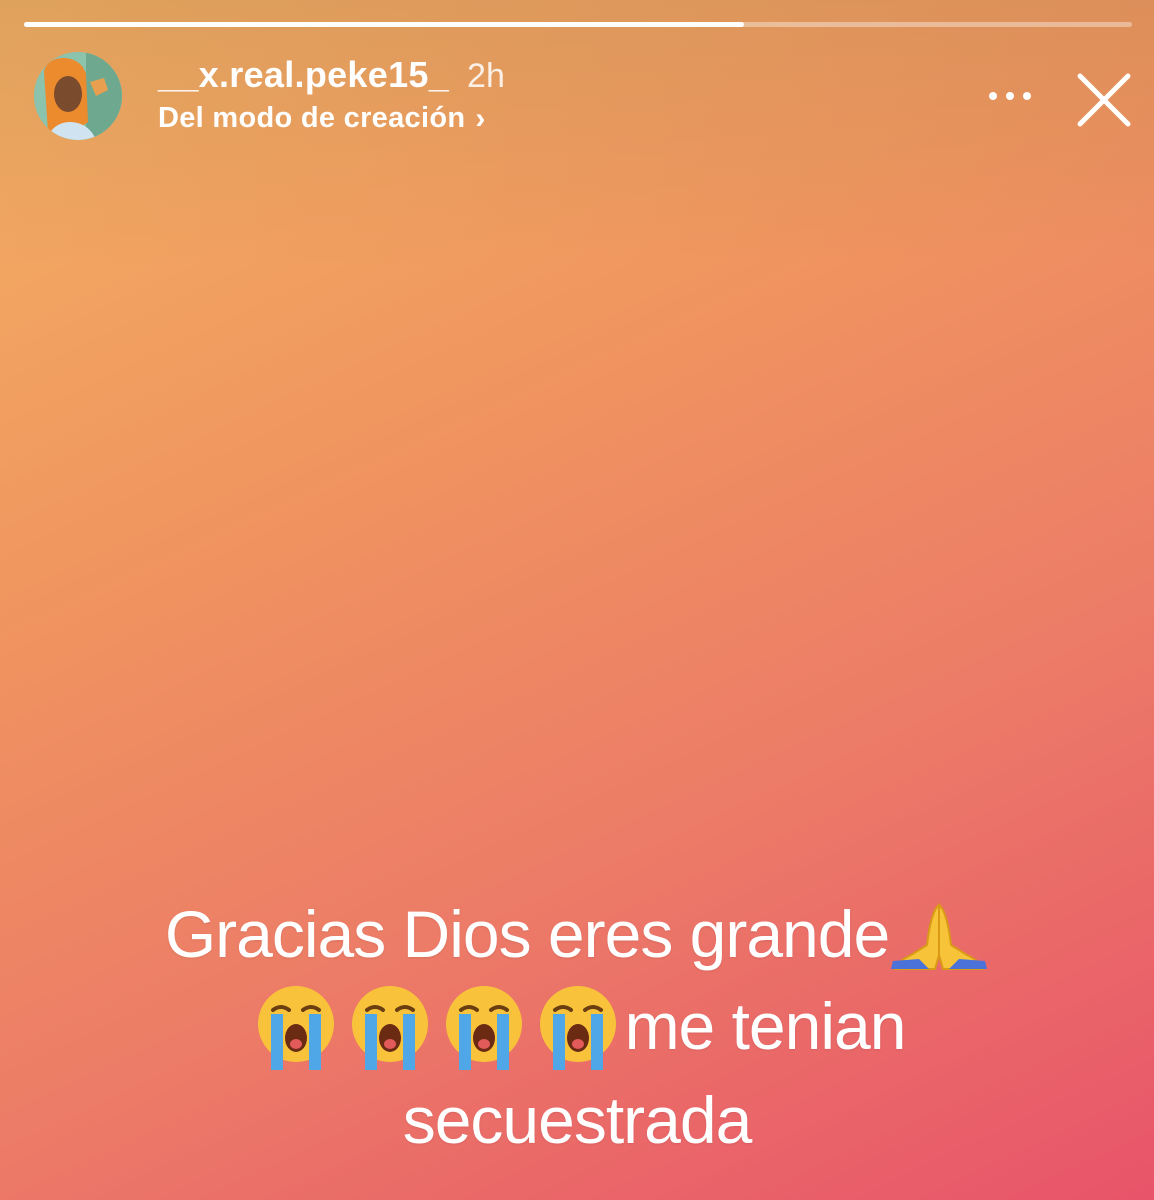  What do you see at coordinates (486, 76) in the screenshot?
I see `story-timestamp: 2h` at bounding box center [486, 76].